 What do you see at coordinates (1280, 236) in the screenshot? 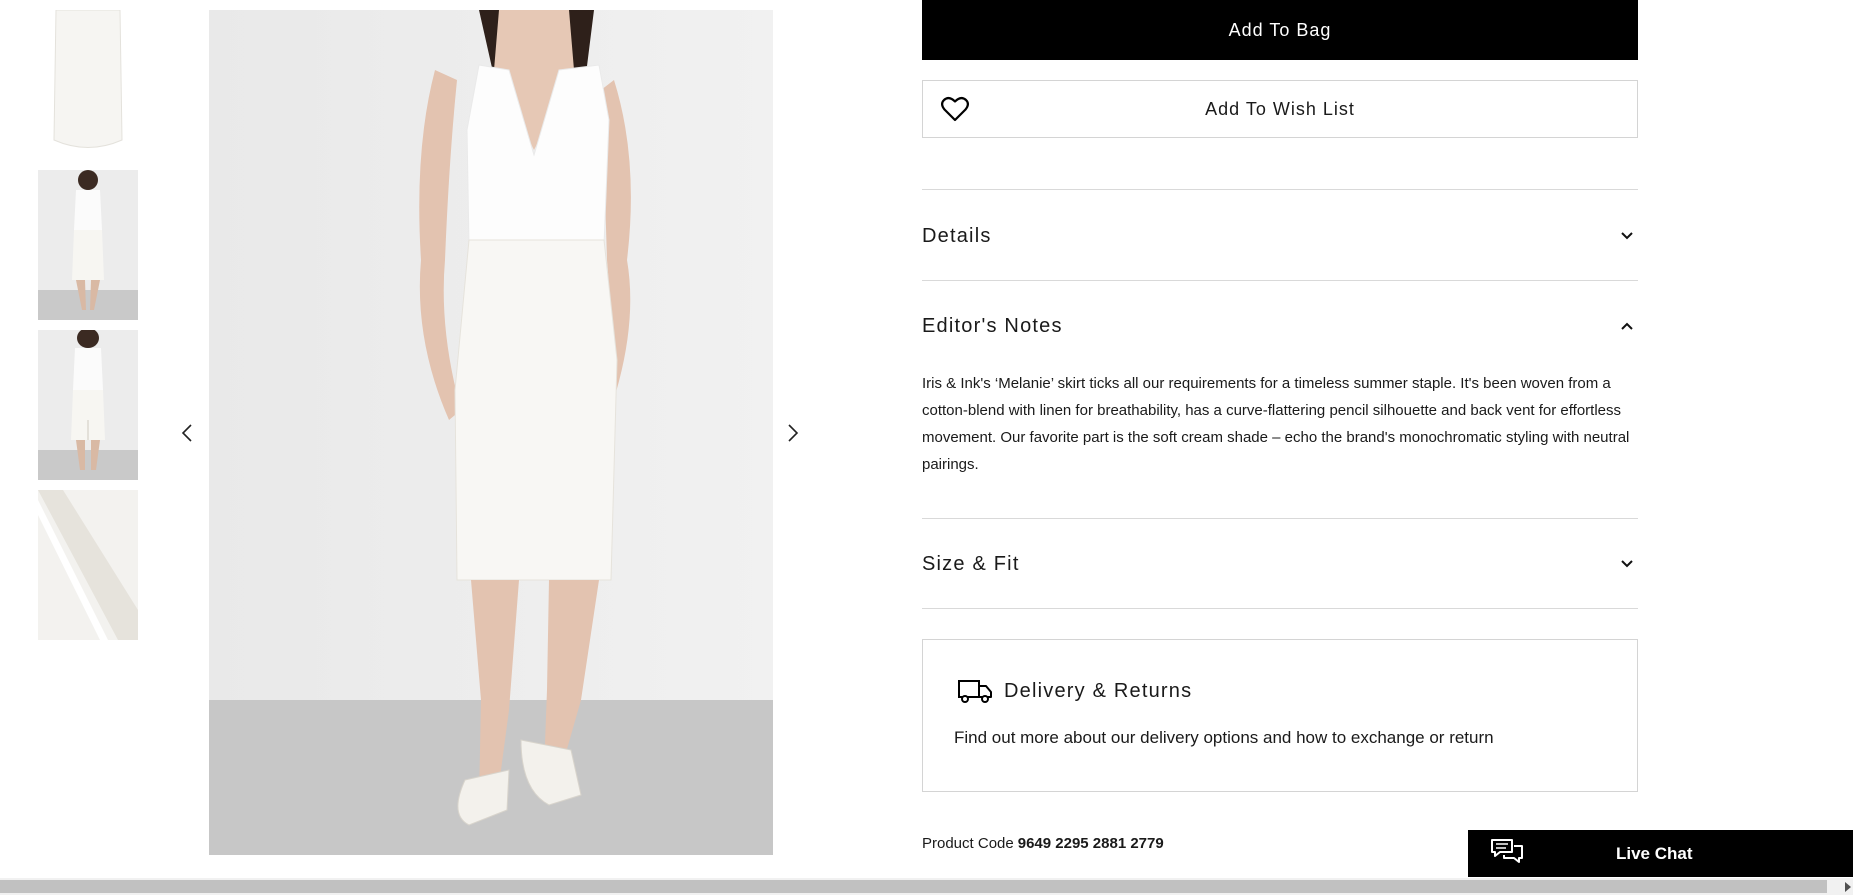
I see `accordion-details: Details` at bounding box center [1280, 236].